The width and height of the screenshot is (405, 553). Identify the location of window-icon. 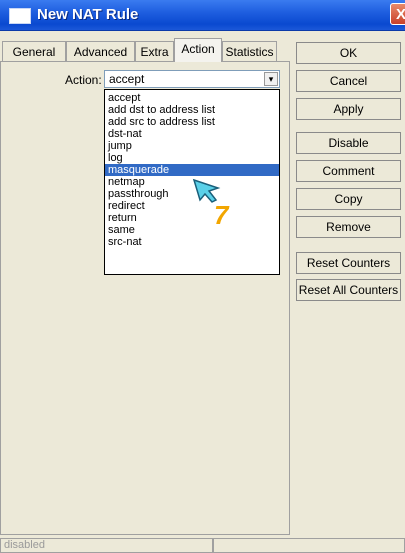
(20, 16).